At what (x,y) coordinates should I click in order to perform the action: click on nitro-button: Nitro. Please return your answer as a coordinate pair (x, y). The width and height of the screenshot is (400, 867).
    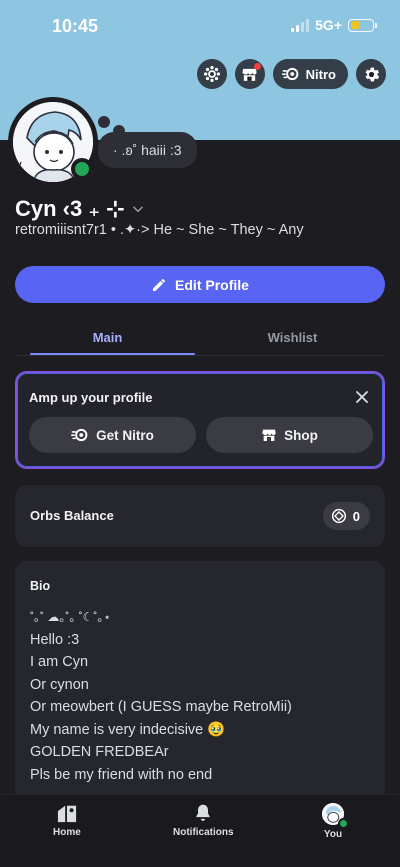
    Looking at the image, I should click on (310, 74).